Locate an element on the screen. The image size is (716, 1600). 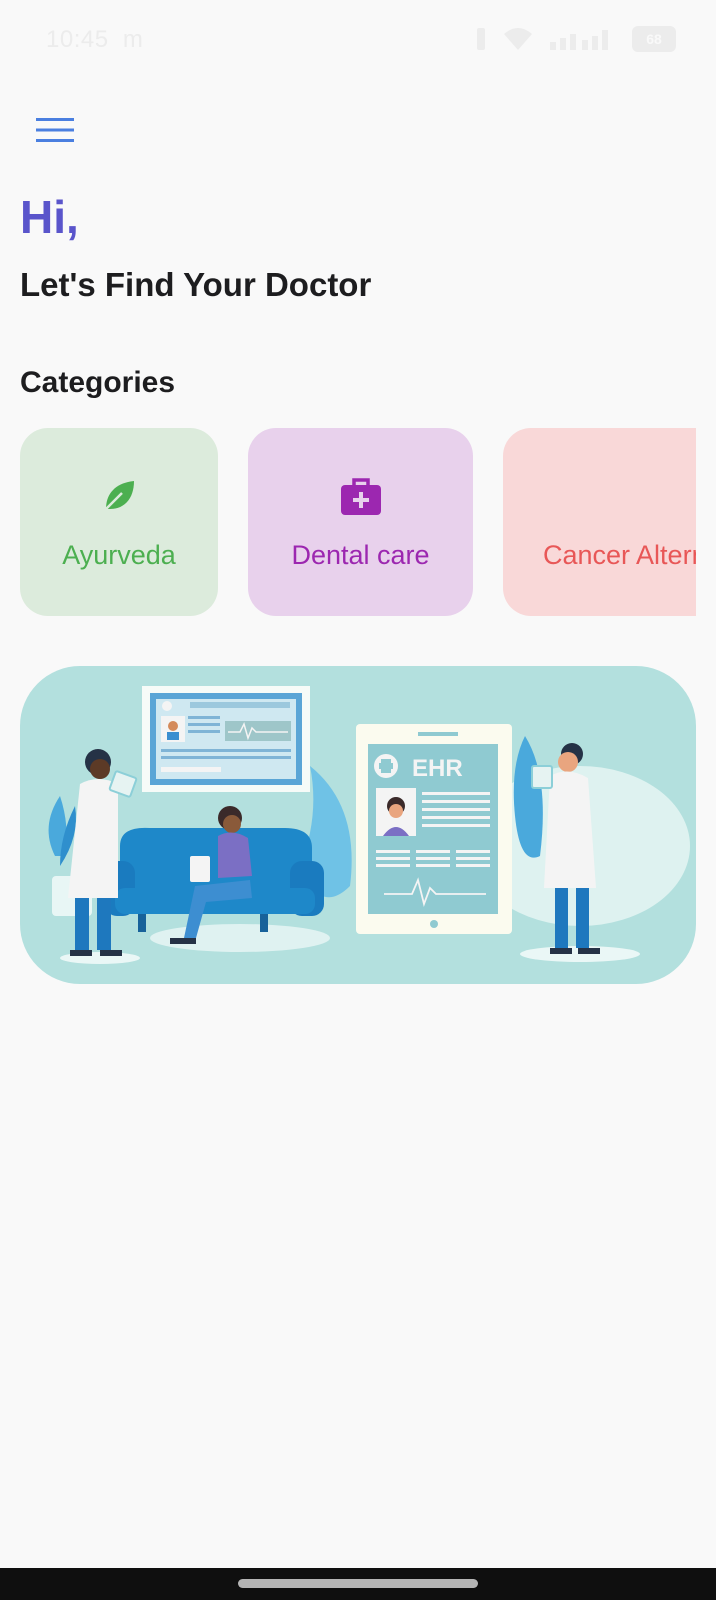
category-card-ayurveda: Ayurveda is located at coordinates (119, 522).